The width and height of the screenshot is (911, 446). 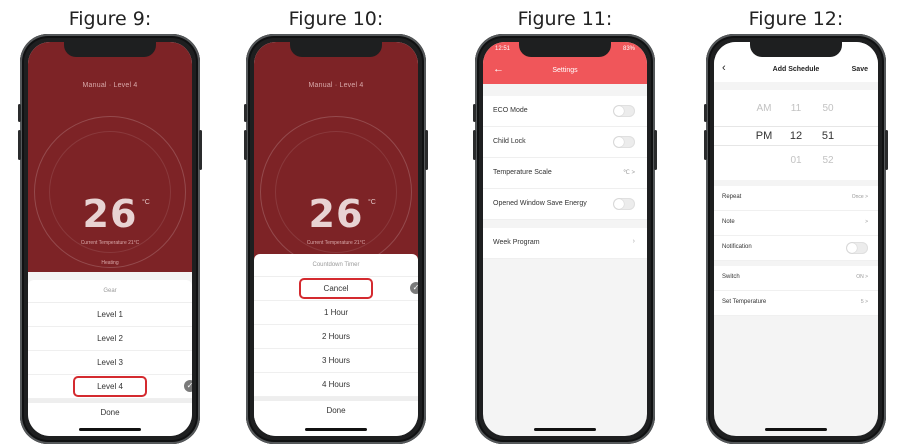 I want to click on row-set-temperature: Set Temperature 5 >, so click(x=796, y=303).